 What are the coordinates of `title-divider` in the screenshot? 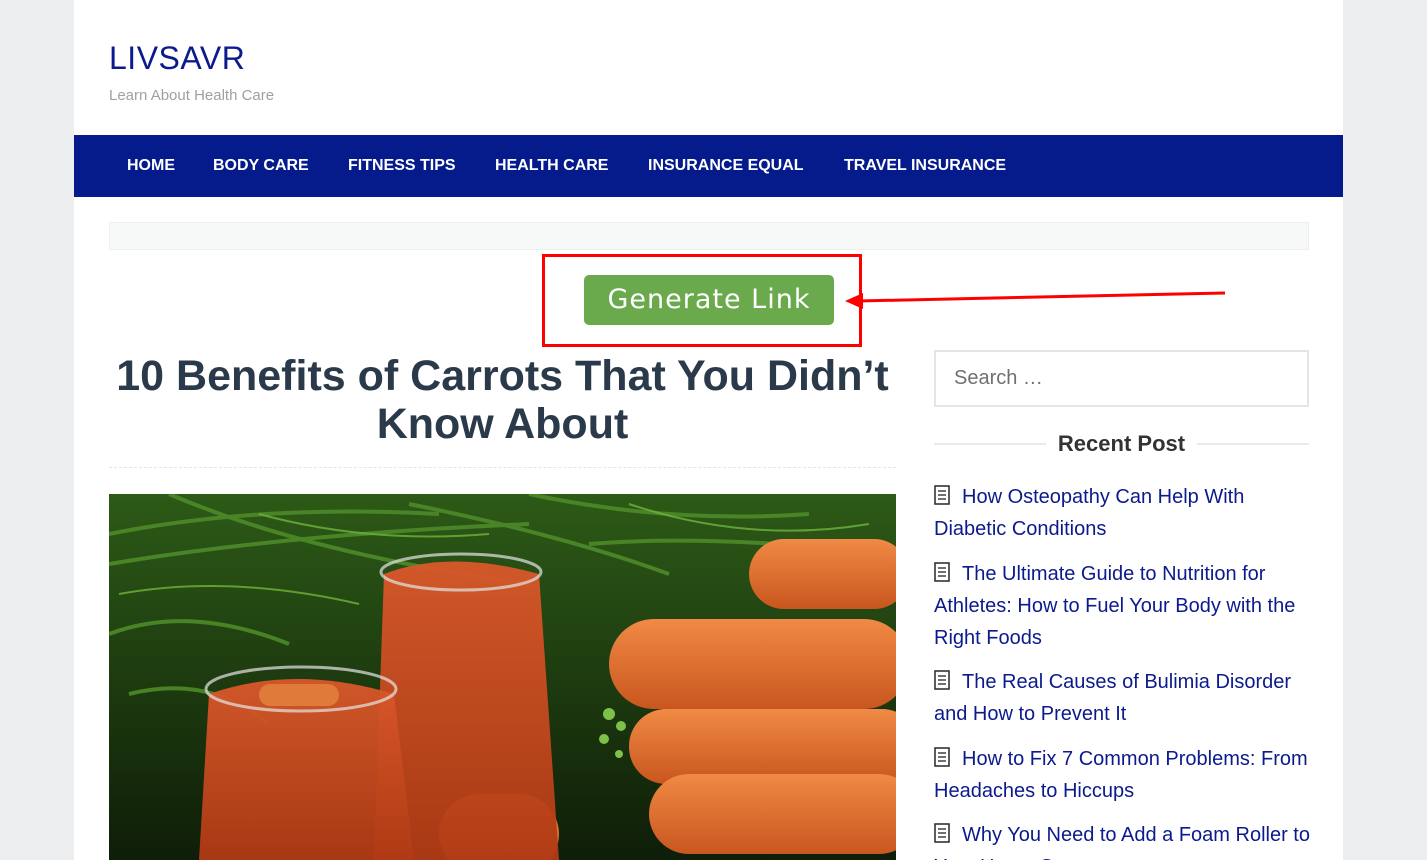 It's located at (502, 467).